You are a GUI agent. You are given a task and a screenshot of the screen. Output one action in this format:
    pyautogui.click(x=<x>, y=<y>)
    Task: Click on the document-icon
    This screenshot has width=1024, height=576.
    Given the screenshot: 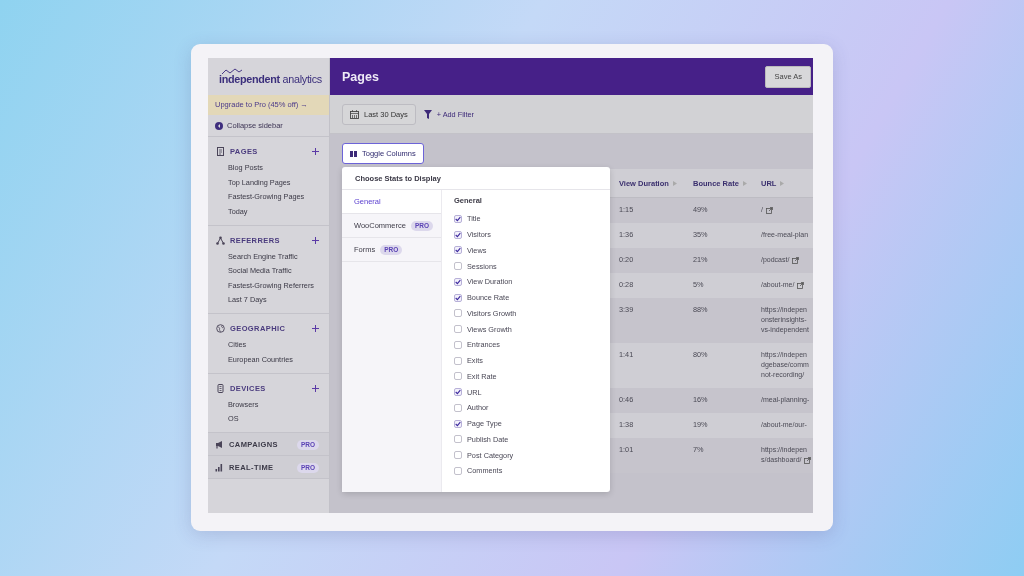 What is the action you would take?
    pyautogui.click(x=220, y=151)
    